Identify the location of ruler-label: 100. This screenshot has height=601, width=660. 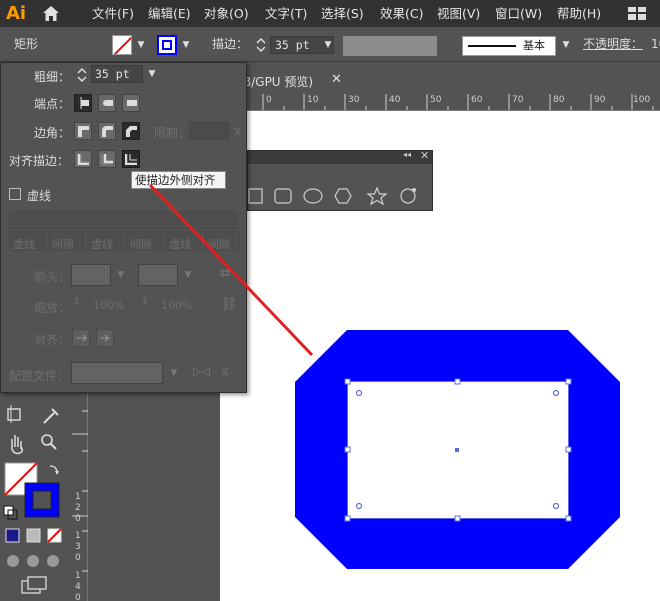
(642, 100).